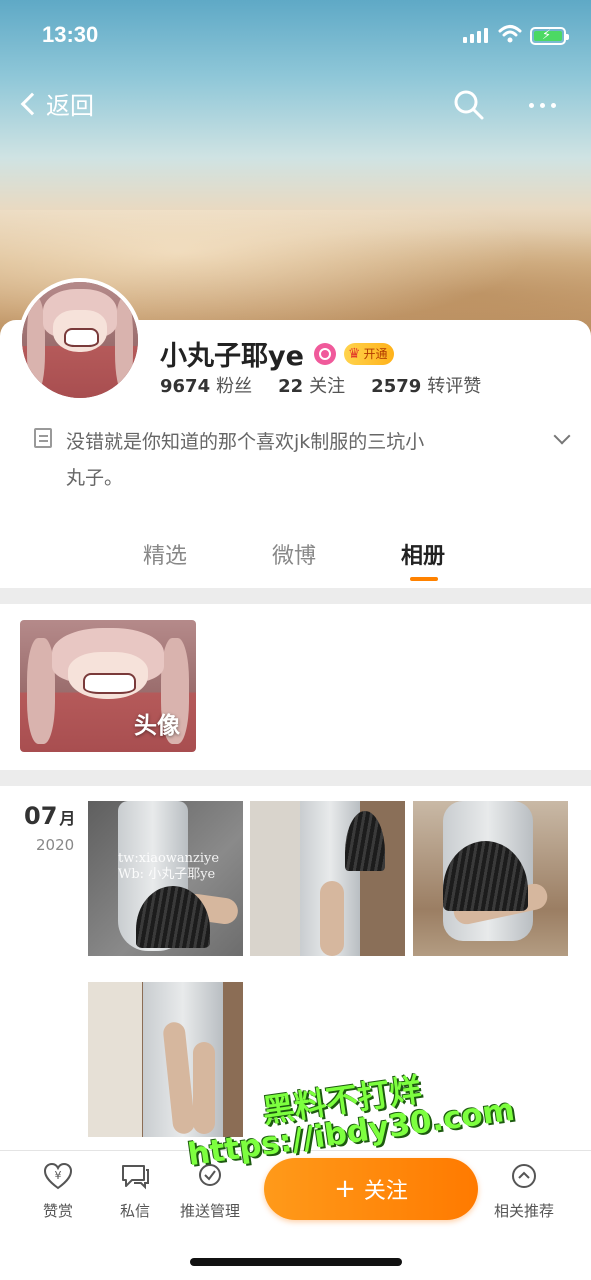  I want to click on verified-badge-icon, so click(324, 353).